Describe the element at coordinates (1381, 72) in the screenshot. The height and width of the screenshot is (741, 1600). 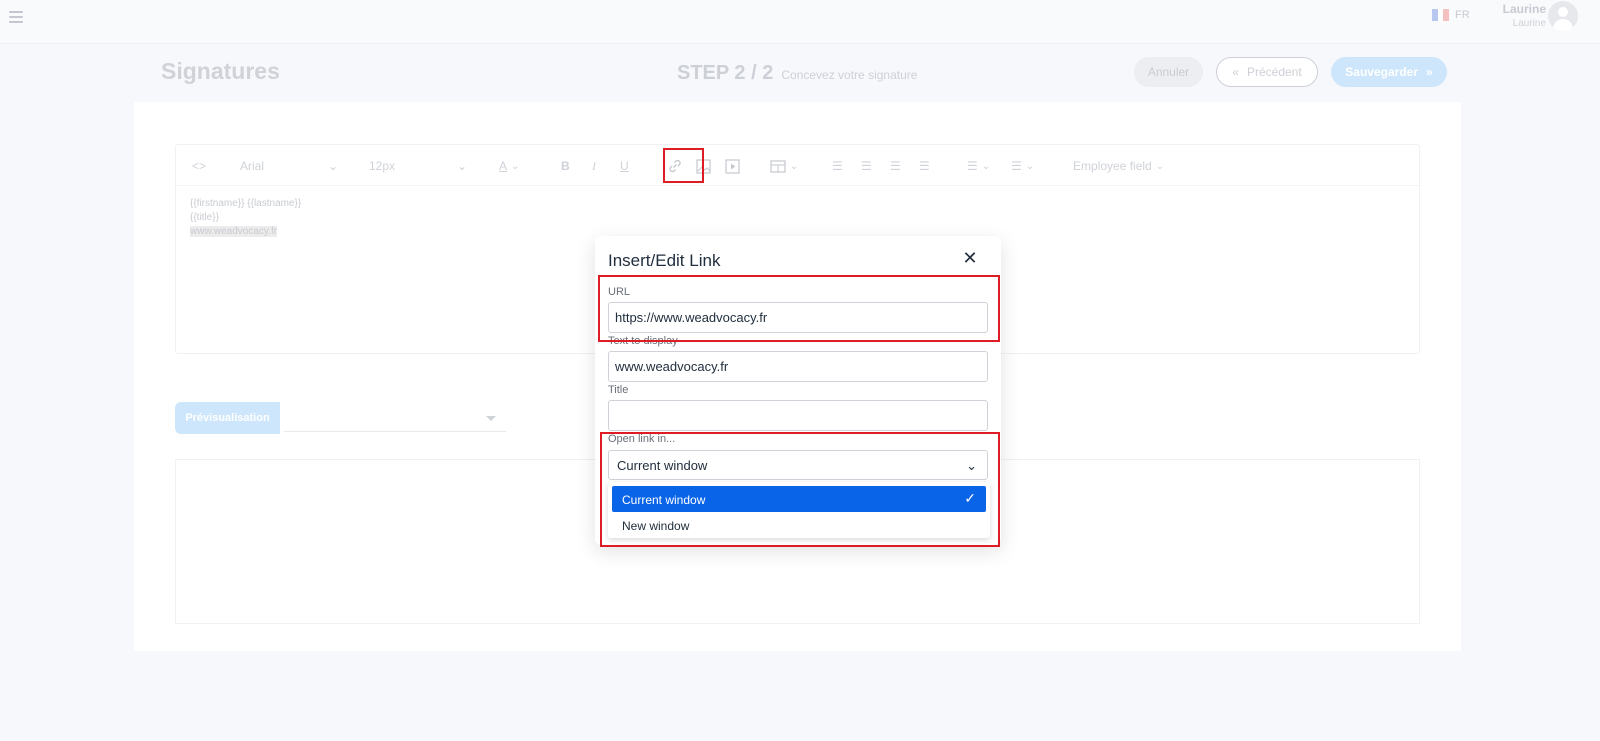
I see `save-label: Sauvegarder` at that location.